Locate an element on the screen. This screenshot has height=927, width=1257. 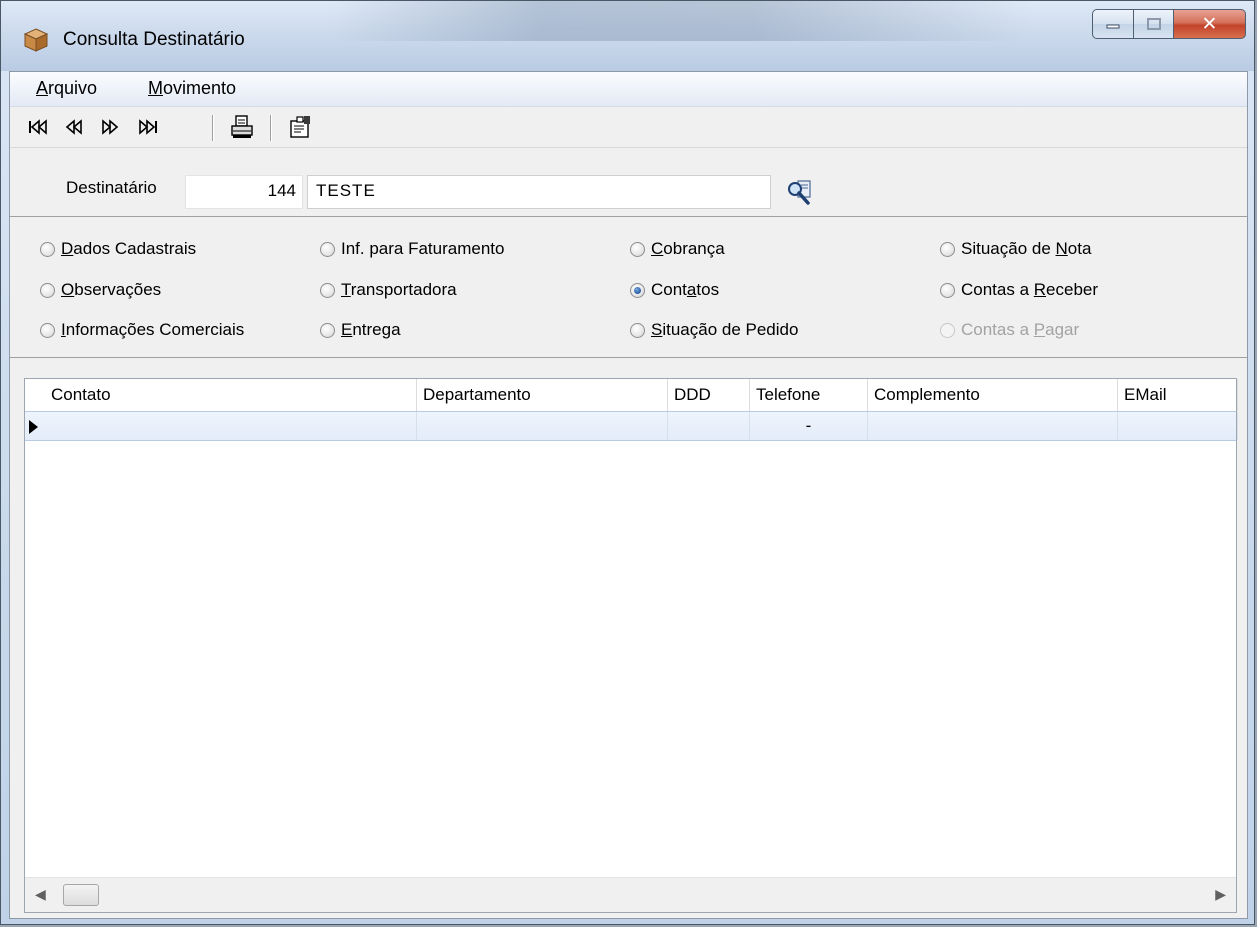
menu-movimento: Movimento is located at coordinates (192, 88).